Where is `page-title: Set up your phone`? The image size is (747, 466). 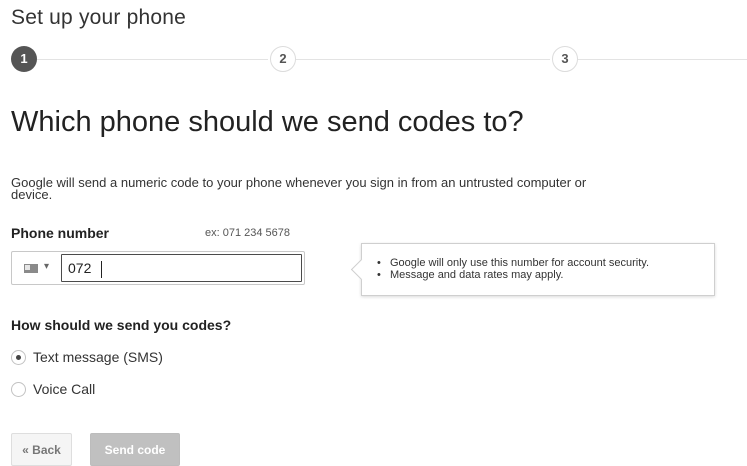 page-title: Set up your phone is located at coordinates (99, 17).